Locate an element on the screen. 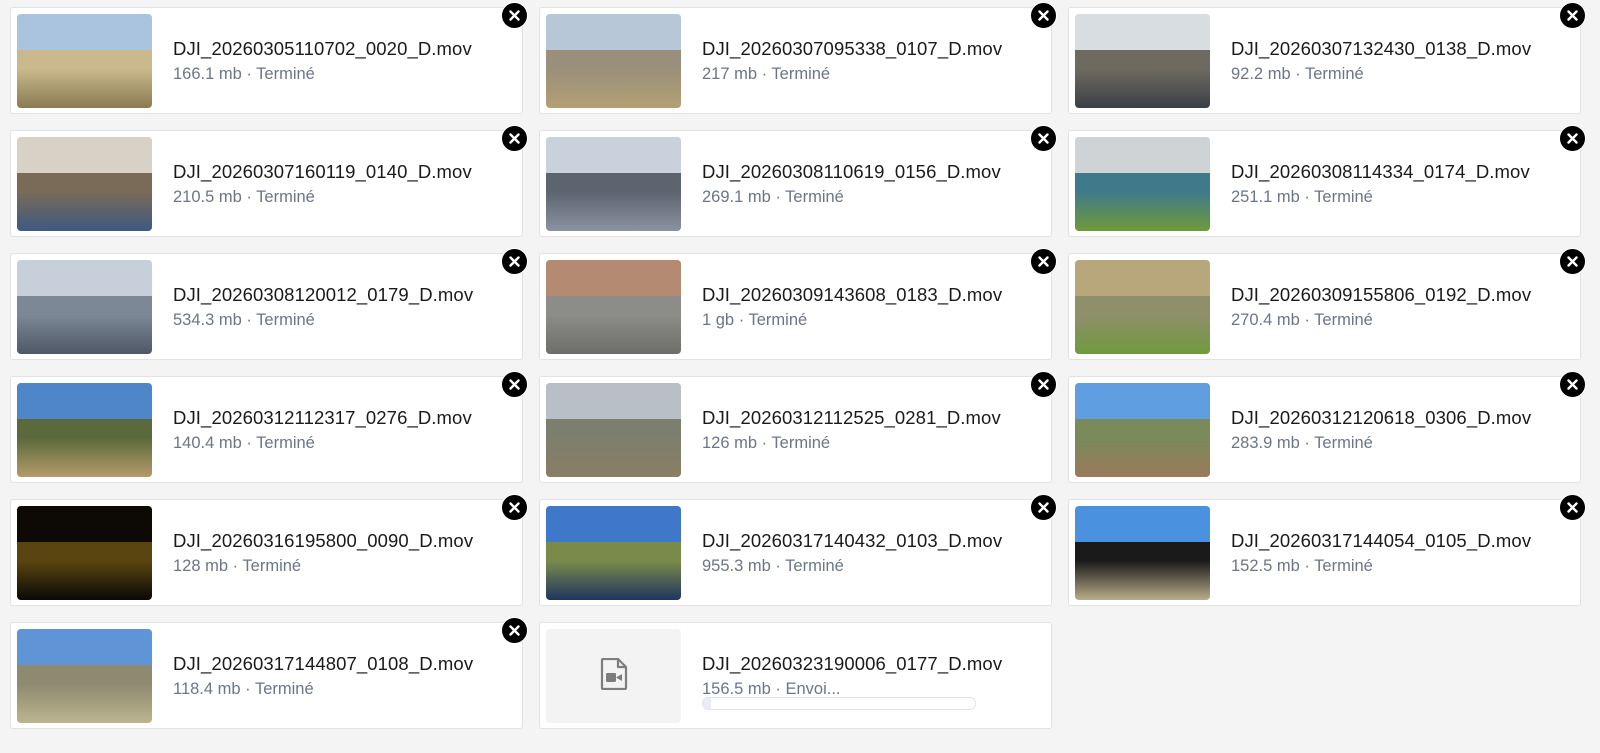  file-meta: 1 gb · Terminé is located at coordinates (754, 320).